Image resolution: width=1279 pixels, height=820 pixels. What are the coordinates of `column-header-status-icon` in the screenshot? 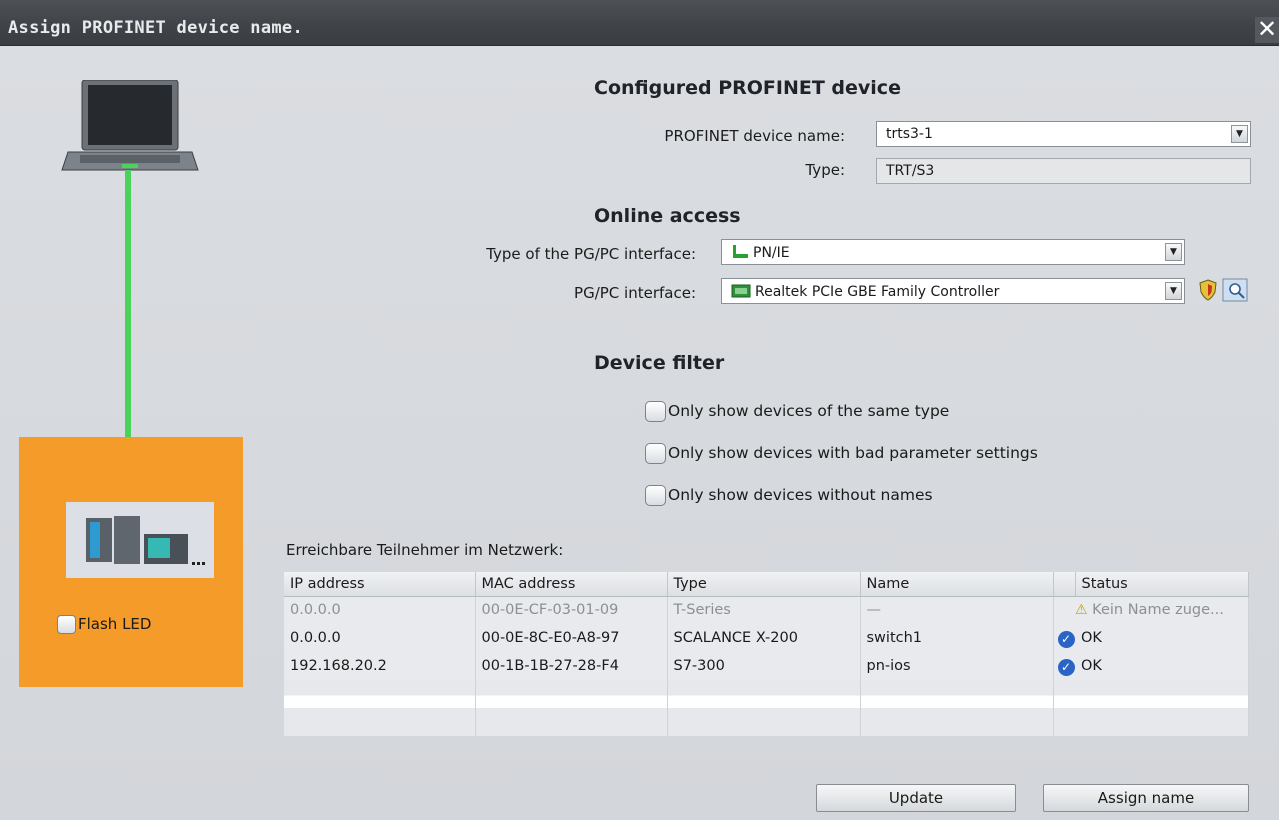 It's located at (1064, 584).